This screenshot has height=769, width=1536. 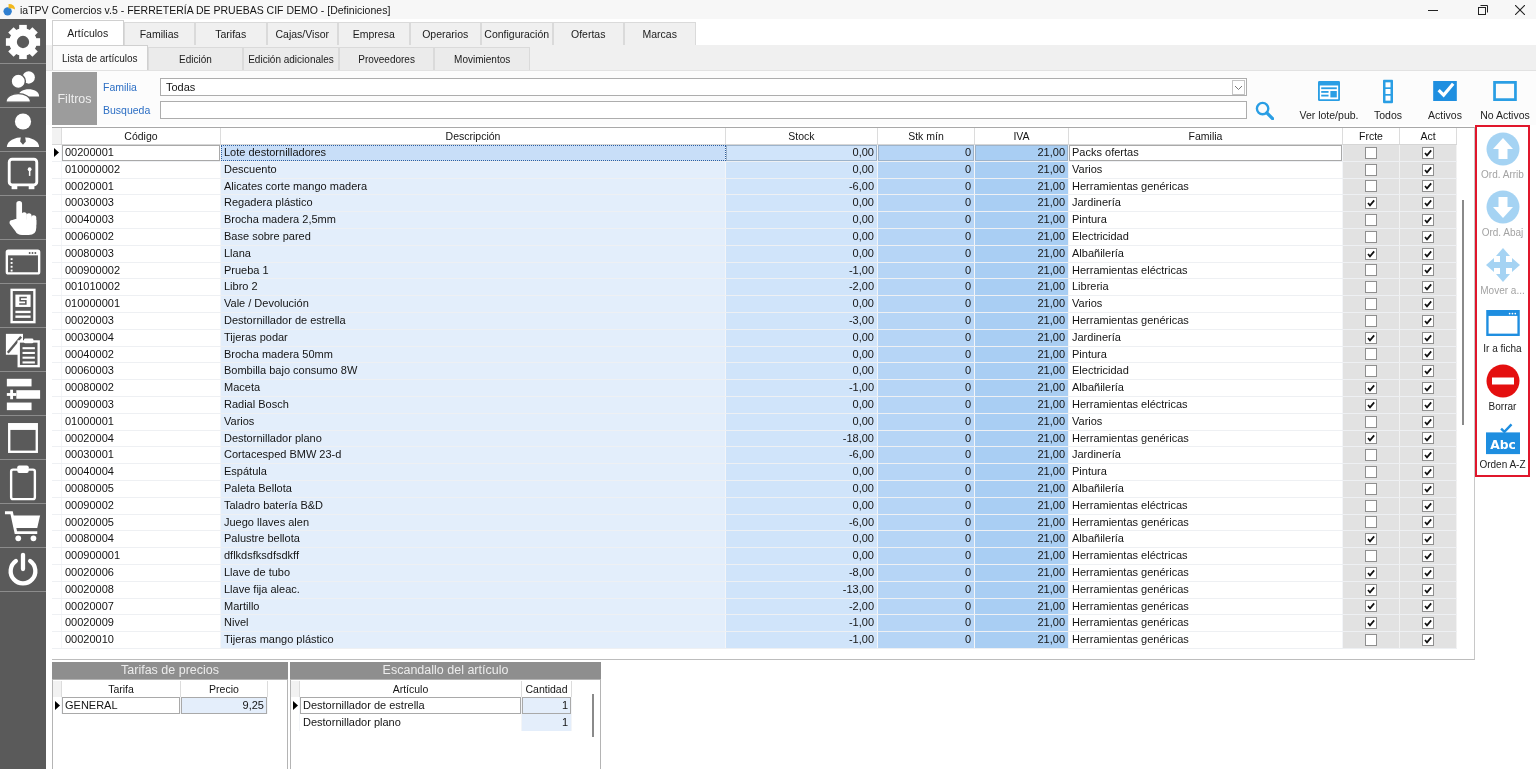 I want to click on table-row: 010000001 Vale / Devolución 0,00 0 21,00 Varios, so click(x=754, y=304).